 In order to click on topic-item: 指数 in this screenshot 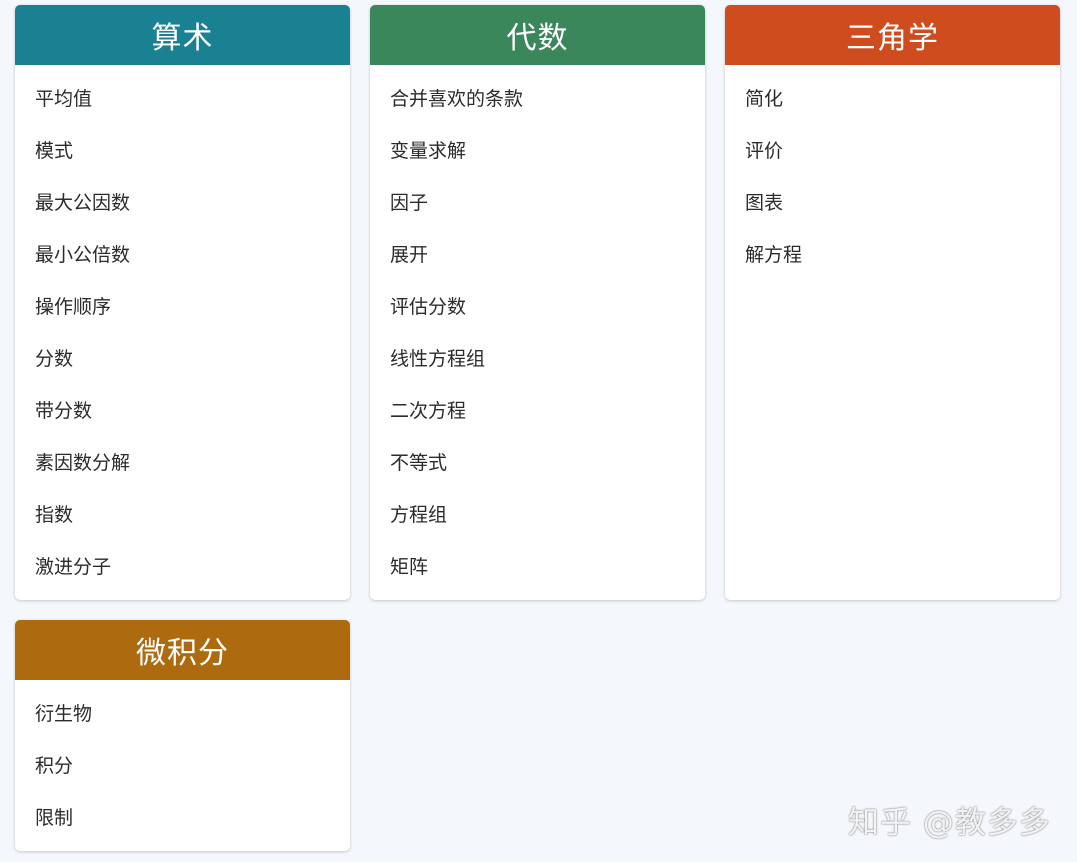, I will do `click(182, 515)`.